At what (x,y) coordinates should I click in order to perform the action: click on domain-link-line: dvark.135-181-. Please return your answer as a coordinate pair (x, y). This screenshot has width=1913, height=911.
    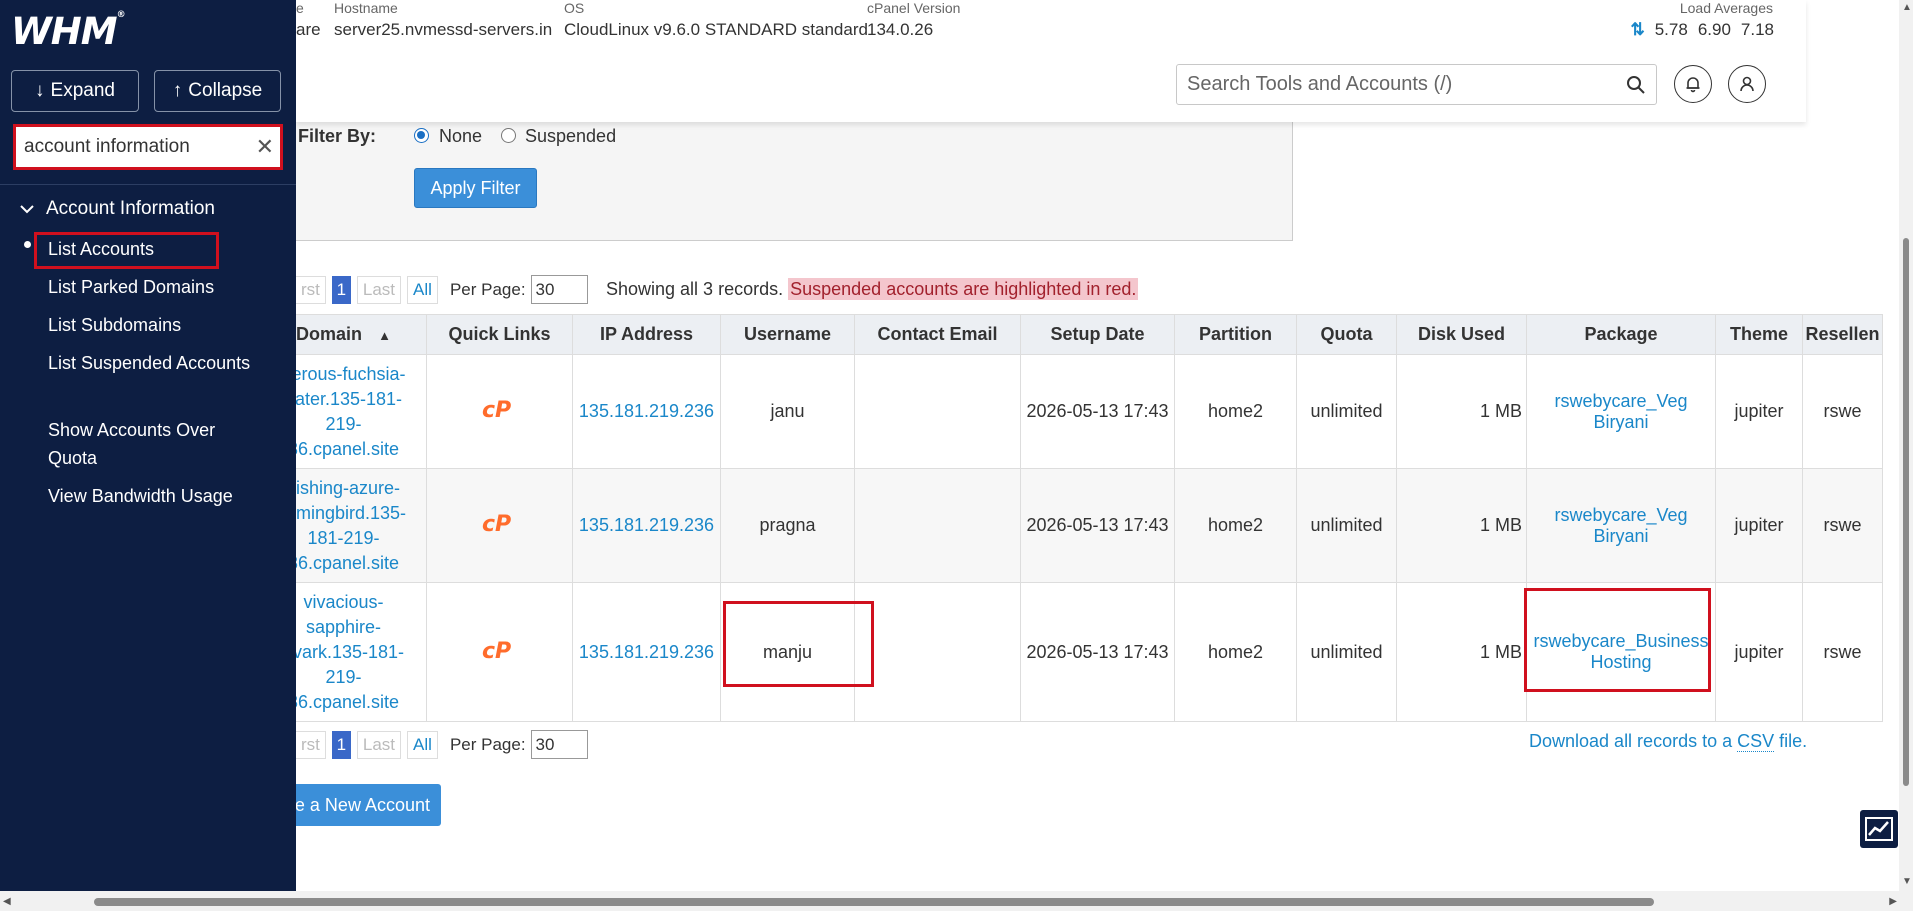
    Looking at the image, I should click on (343, 652).